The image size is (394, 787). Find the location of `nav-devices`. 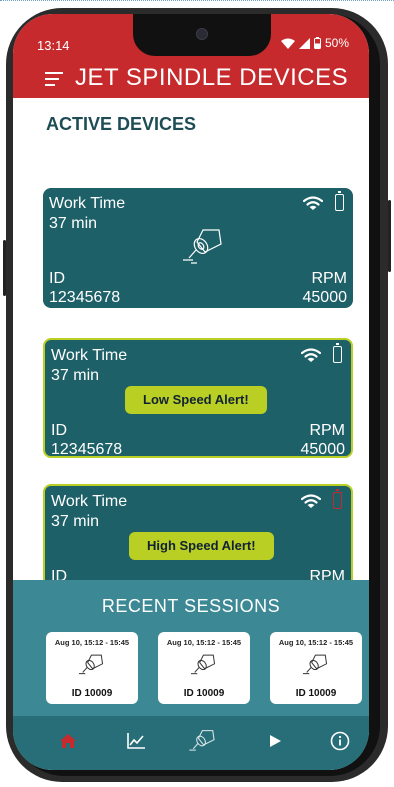

nav-devices is located at coordinates (203, 741).